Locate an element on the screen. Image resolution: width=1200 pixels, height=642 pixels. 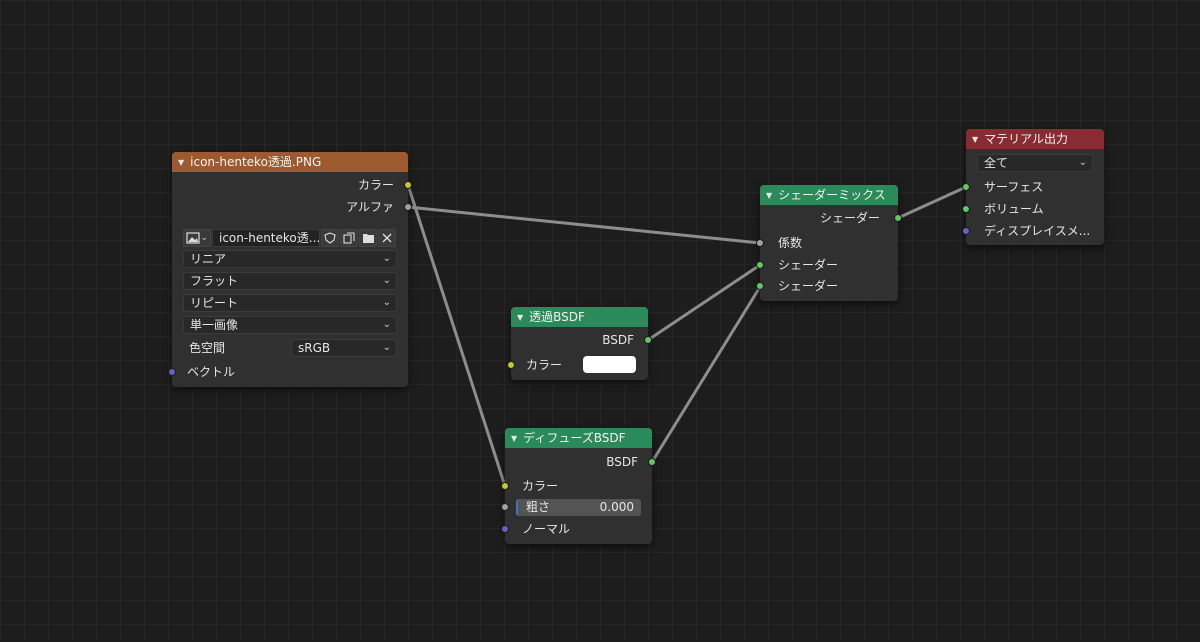
colorspace-dropdown: sRGB ⌄ is located at coordinates (344, 348).